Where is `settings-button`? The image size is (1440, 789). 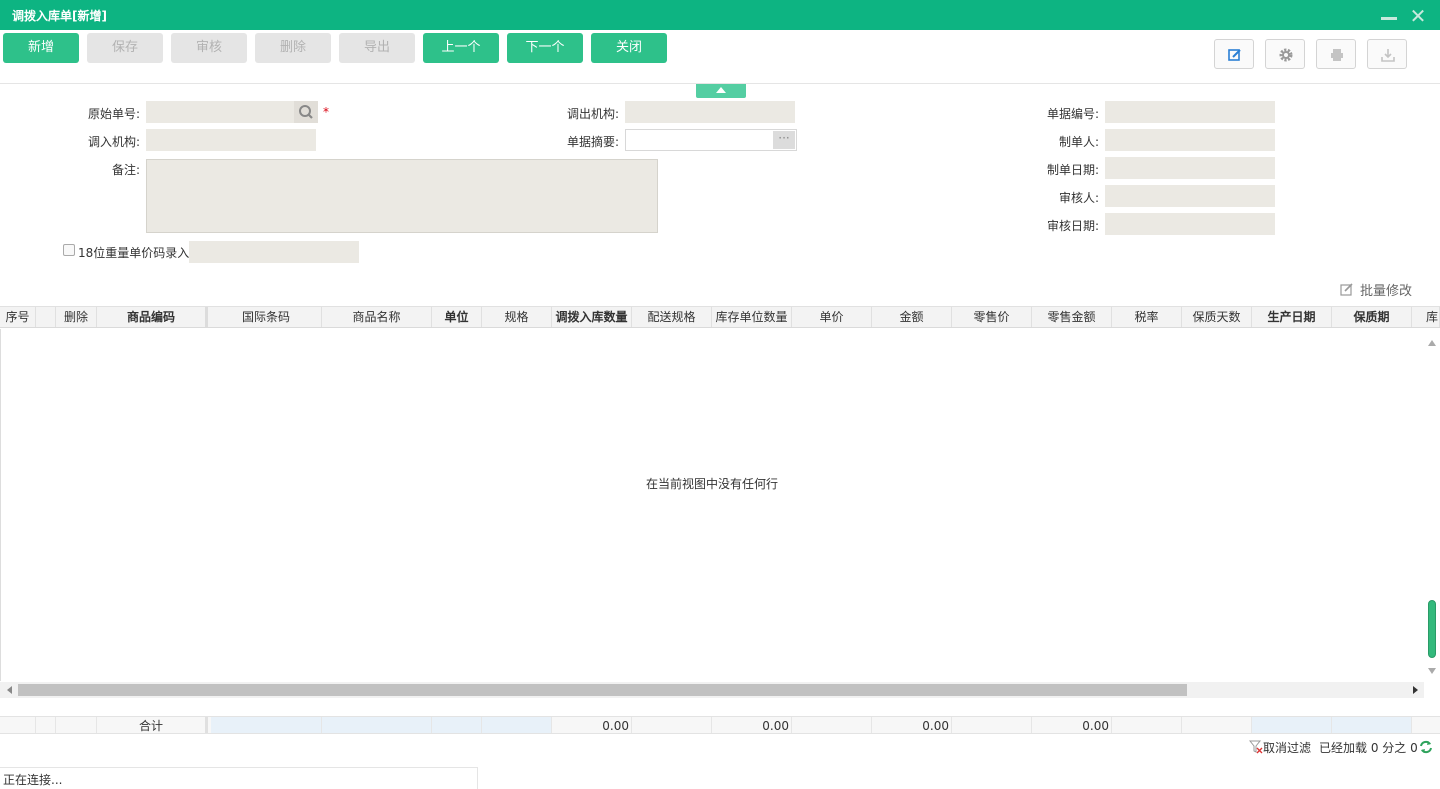 settings-button is located at coordinates (1285, 54).